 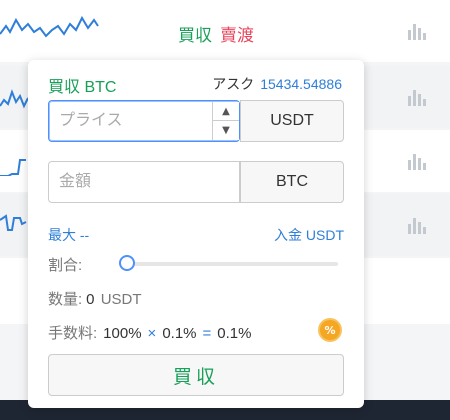 What do you see at coordinates (82, 87) in the screenshot?
I see `panel-title: 買収 BTC` at bounding box center [82, 87].